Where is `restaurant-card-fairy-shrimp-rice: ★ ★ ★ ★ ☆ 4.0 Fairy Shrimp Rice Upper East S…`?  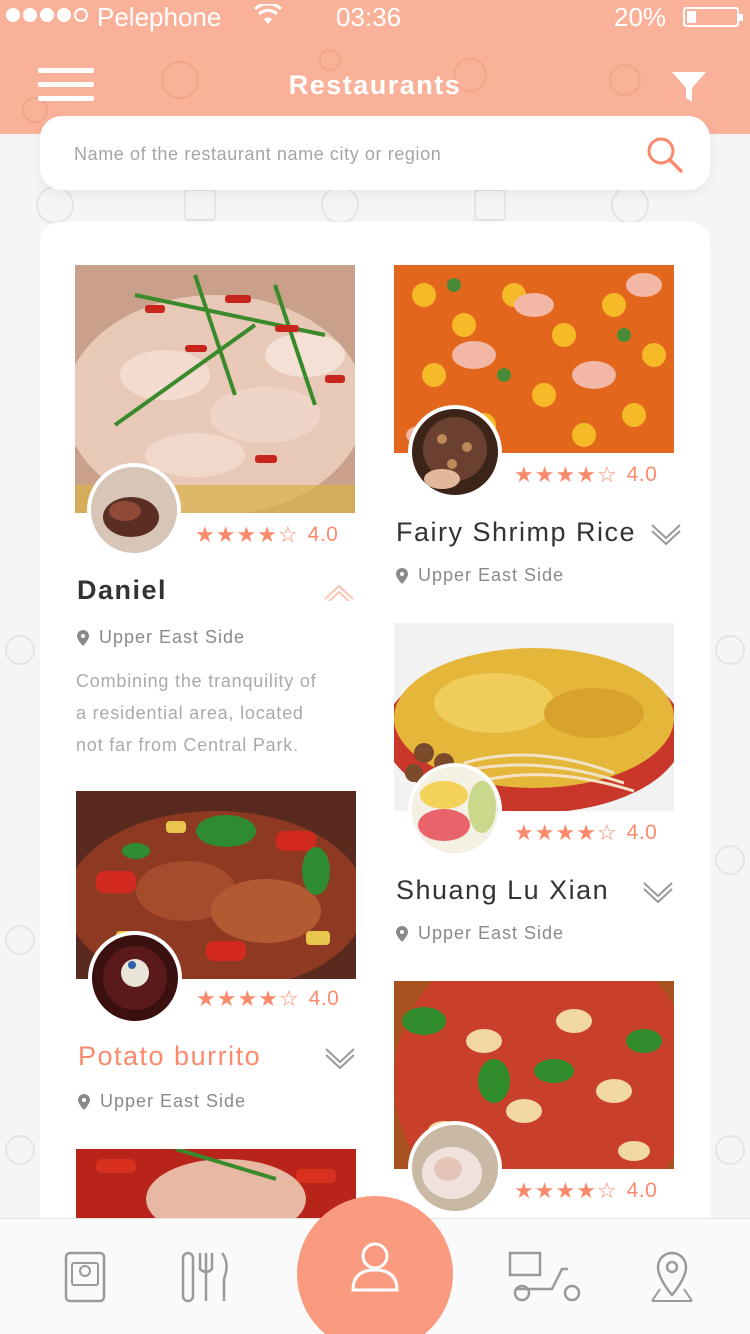 restaurant-card-fairy-shrimp-rice: ★ ★ ★ ★ ☆ 4.0 Fairy Shrimp Rice Upper East S… is located at coordinates (537, 430).